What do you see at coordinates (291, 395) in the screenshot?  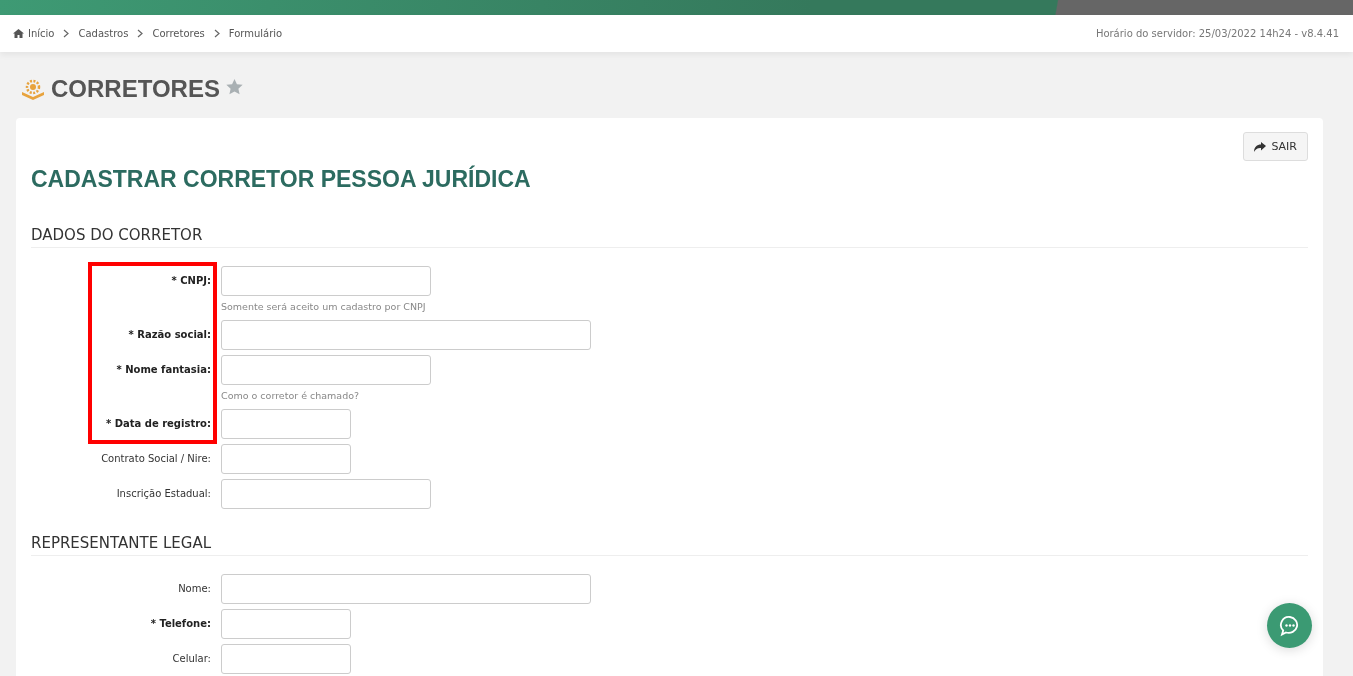 I see `hint-text: Como o corretor é chamado?` at bounding box center [291, 395].